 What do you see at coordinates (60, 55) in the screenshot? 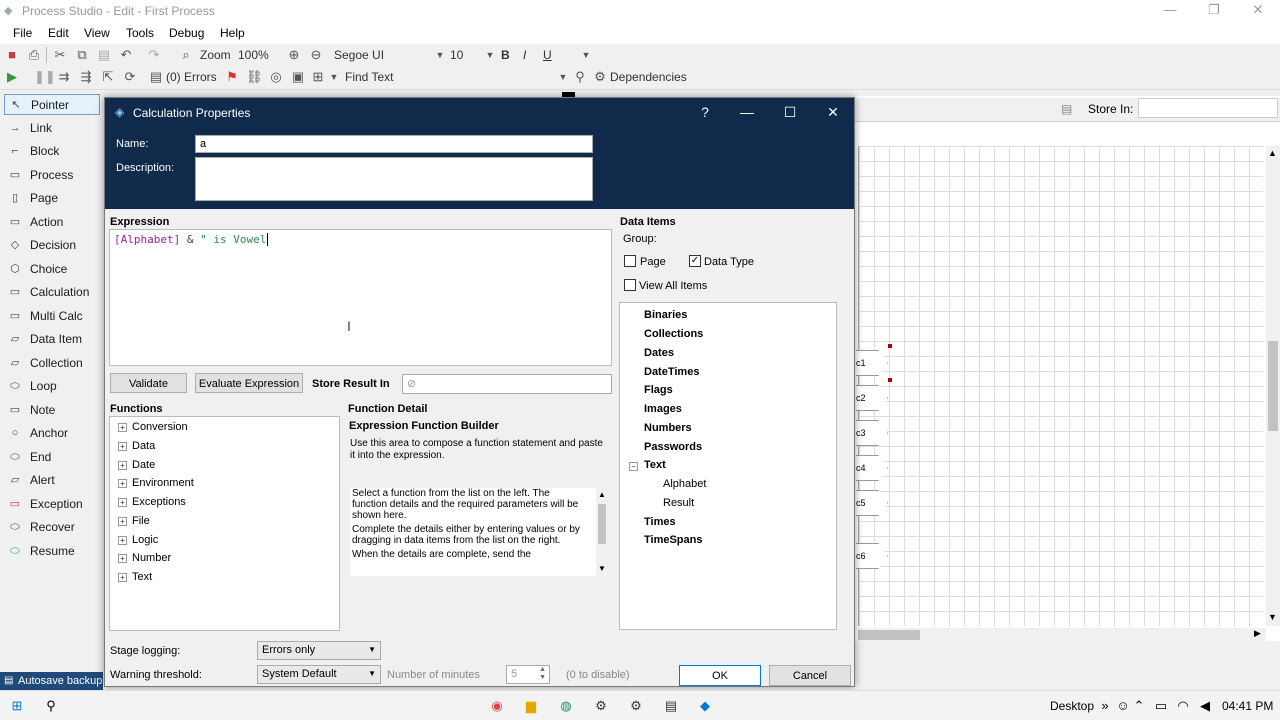
I see `cut-icon: ✂` at bounding box center [60, 55].